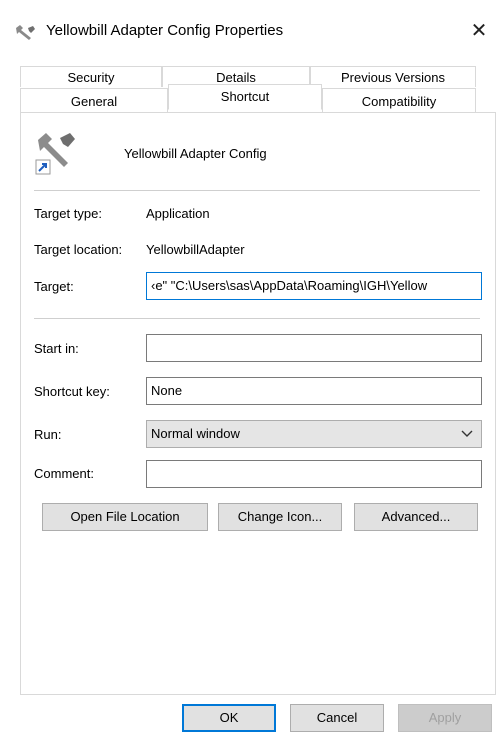 This screenshot has height=735, width=502. Describe the element at coordinates (56, 348) in the screenshot. I see `start-in-label: Start in:` at that location.